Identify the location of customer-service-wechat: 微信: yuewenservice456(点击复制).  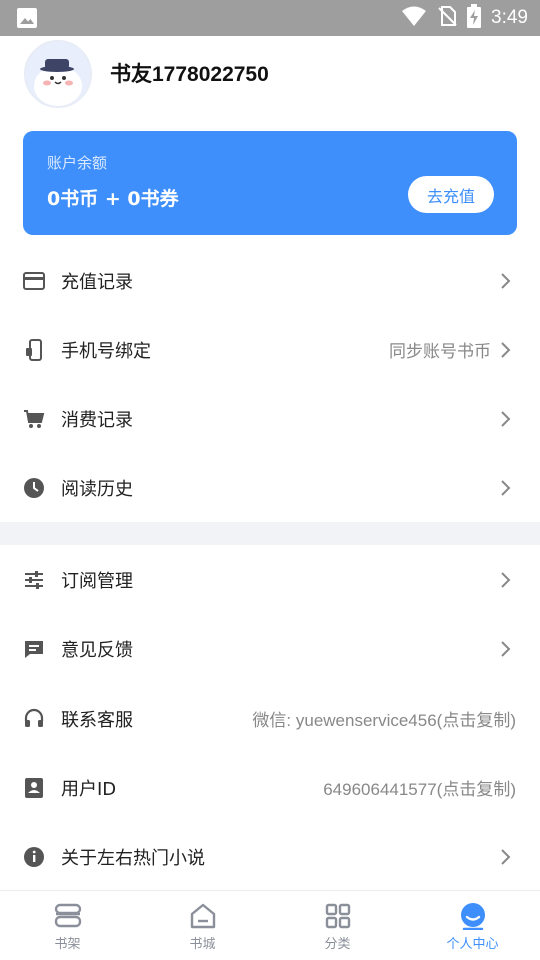
(384, 718).